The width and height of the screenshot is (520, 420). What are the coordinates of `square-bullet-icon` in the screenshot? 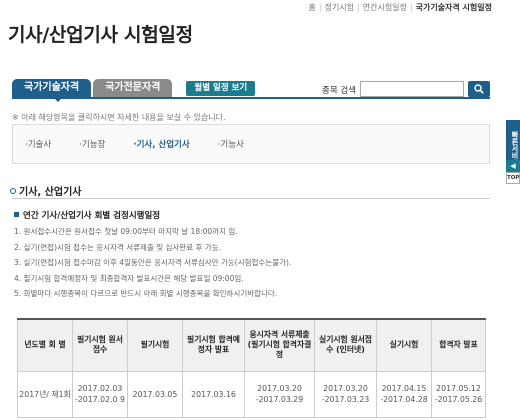 It's located at (16, 214).